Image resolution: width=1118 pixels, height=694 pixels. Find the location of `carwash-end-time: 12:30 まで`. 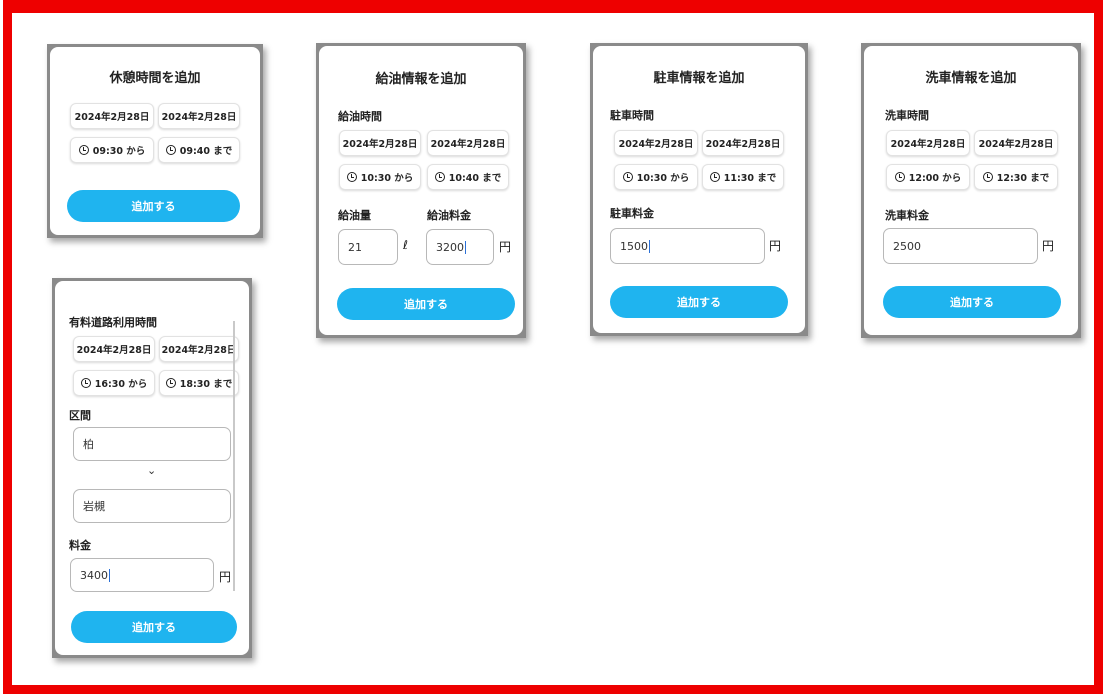

carwash-end-time: 12:30 まで is located at coordinates (1016, 177).